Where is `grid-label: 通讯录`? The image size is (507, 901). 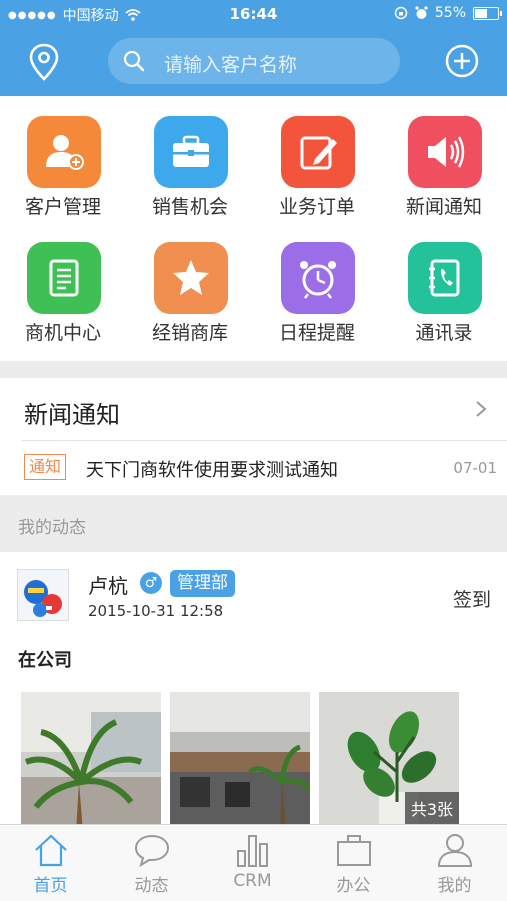 grid-label: 通讯录 is located at coordinates (444, 333).